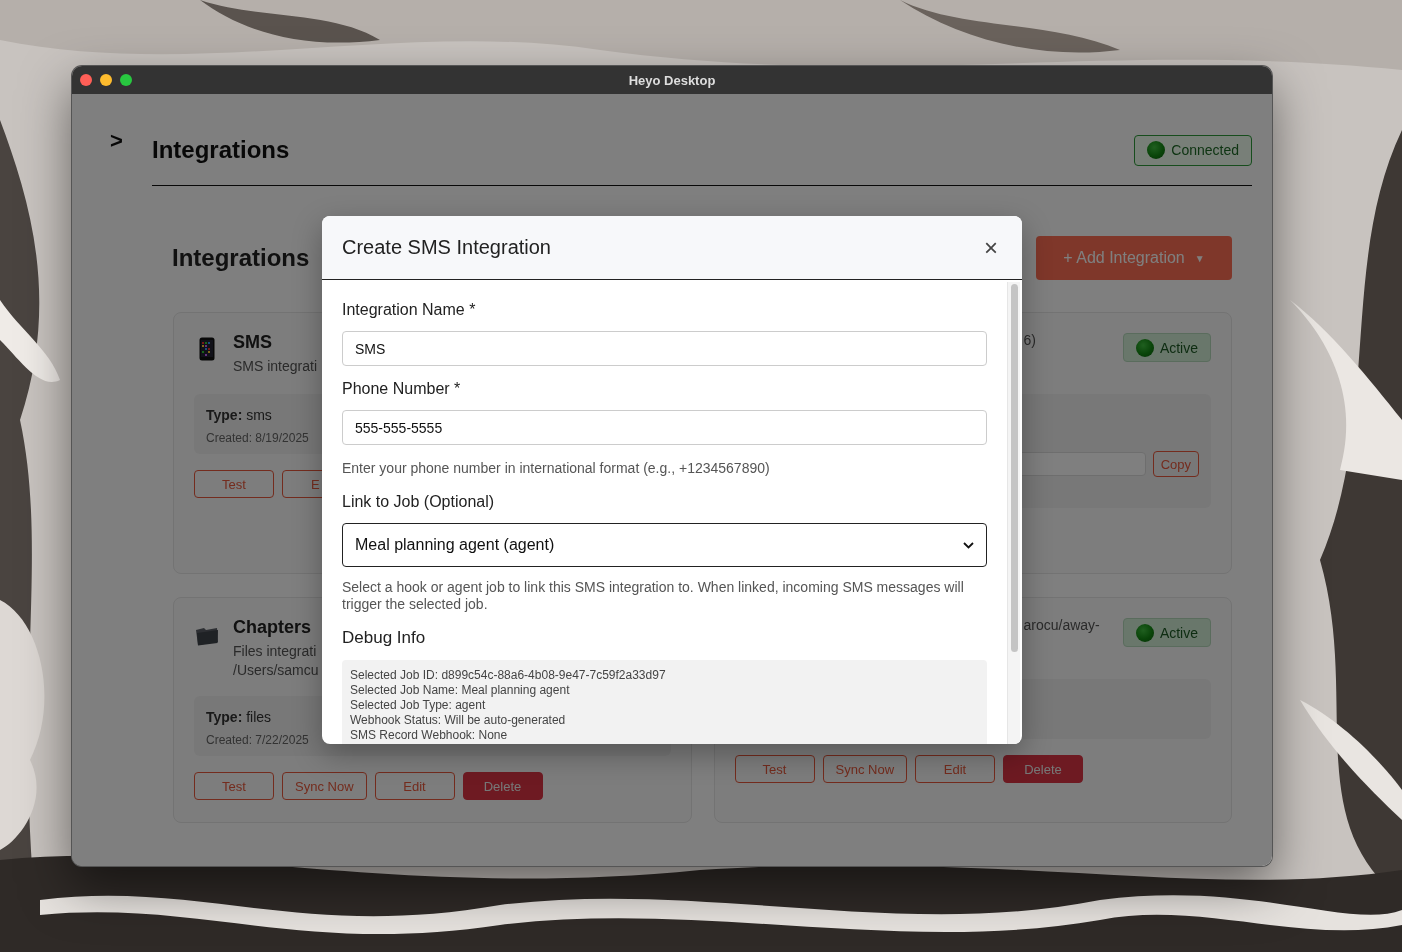  I want to click on page-title: Integrations, so click(221, 150).